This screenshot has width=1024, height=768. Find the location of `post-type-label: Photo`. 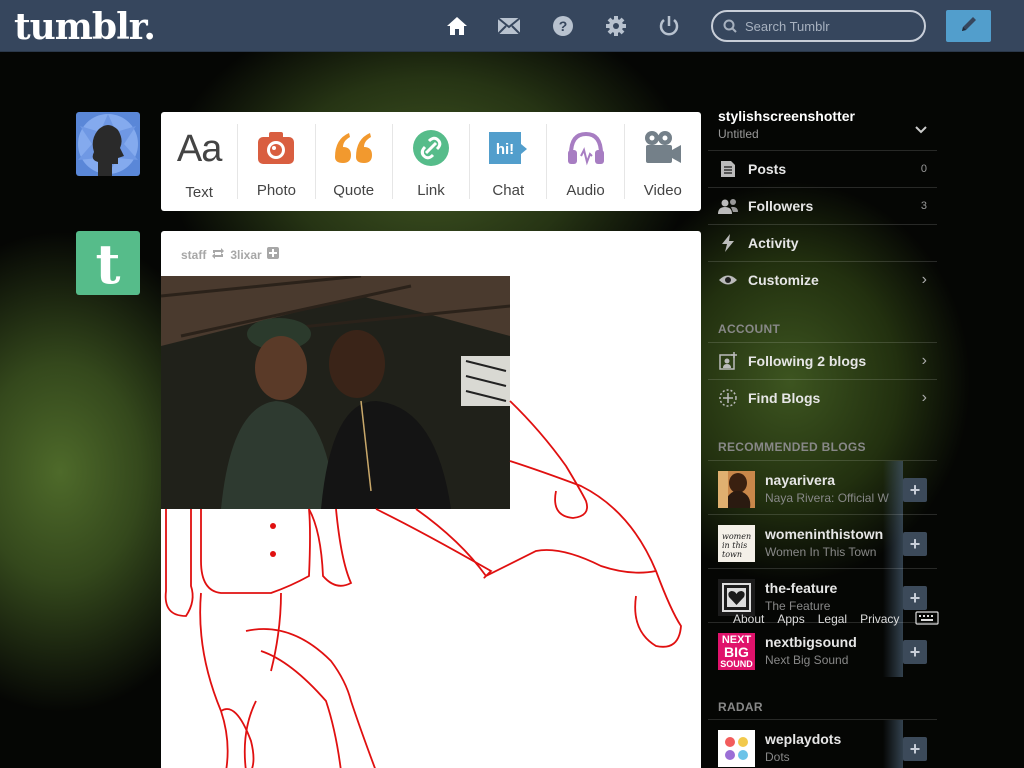

post-type-label: Photo is located at coordinates (276, 190).